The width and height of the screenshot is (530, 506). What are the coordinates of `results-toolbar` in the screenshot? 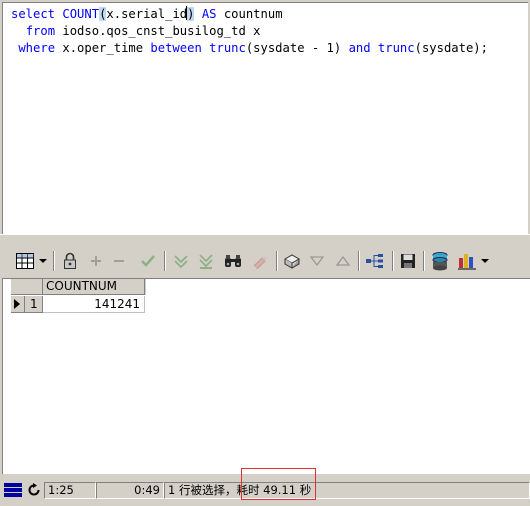 It's located at (265, 261).